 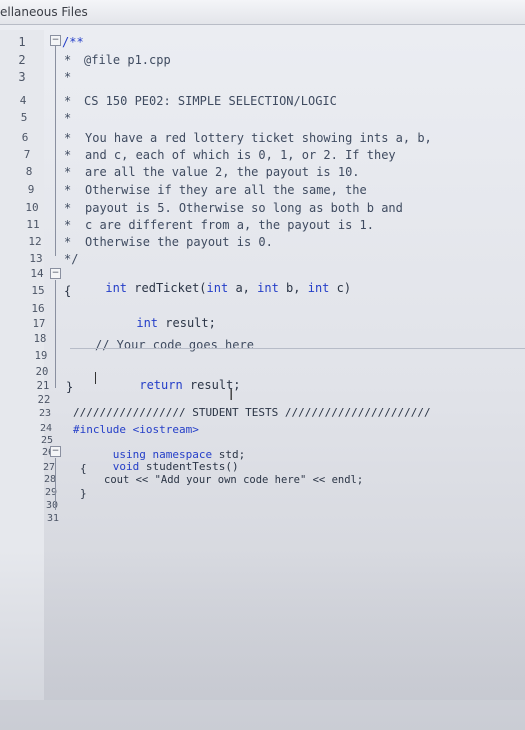 I want to click on line-number: 5, so click(x=24, y=117).